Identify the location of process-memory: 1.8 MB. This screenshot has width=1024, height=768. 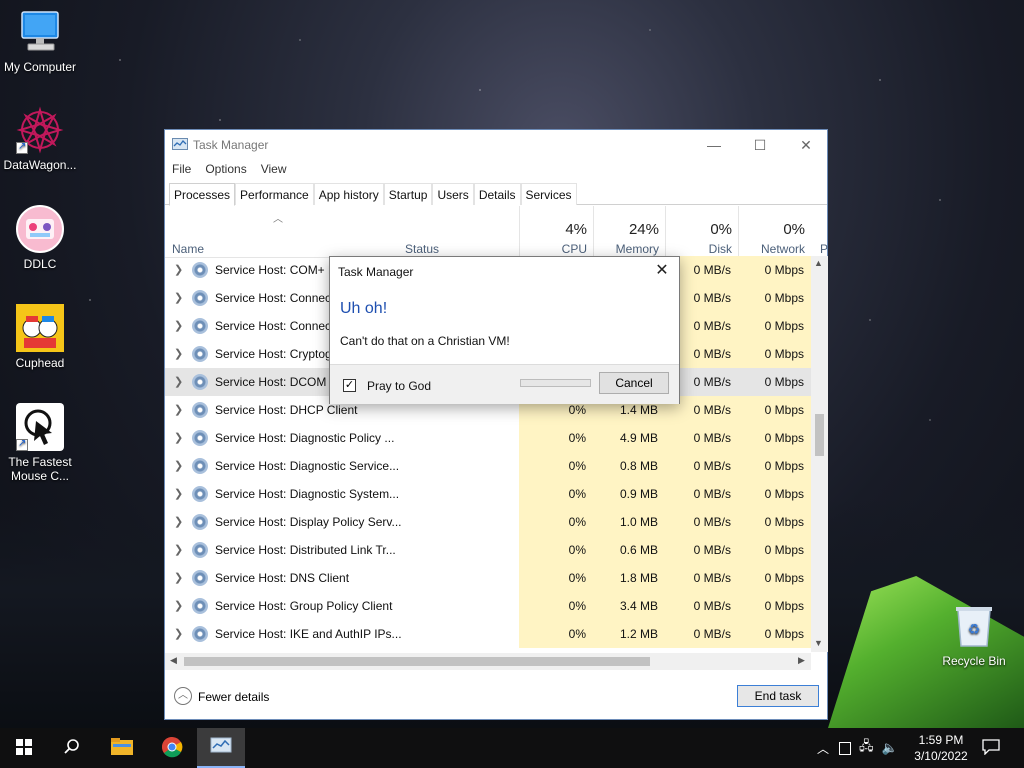
(629, 578).